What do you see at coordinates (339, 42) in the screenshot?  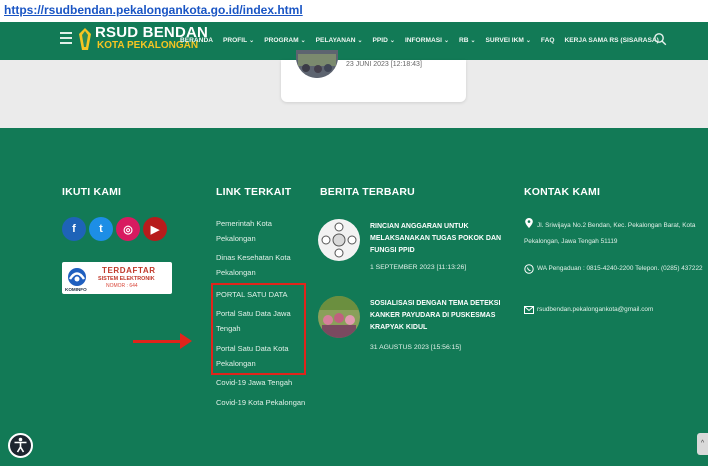 I see `nav-pelayanan: PELAYANAN ⌄` at bounding box center [339, 42].